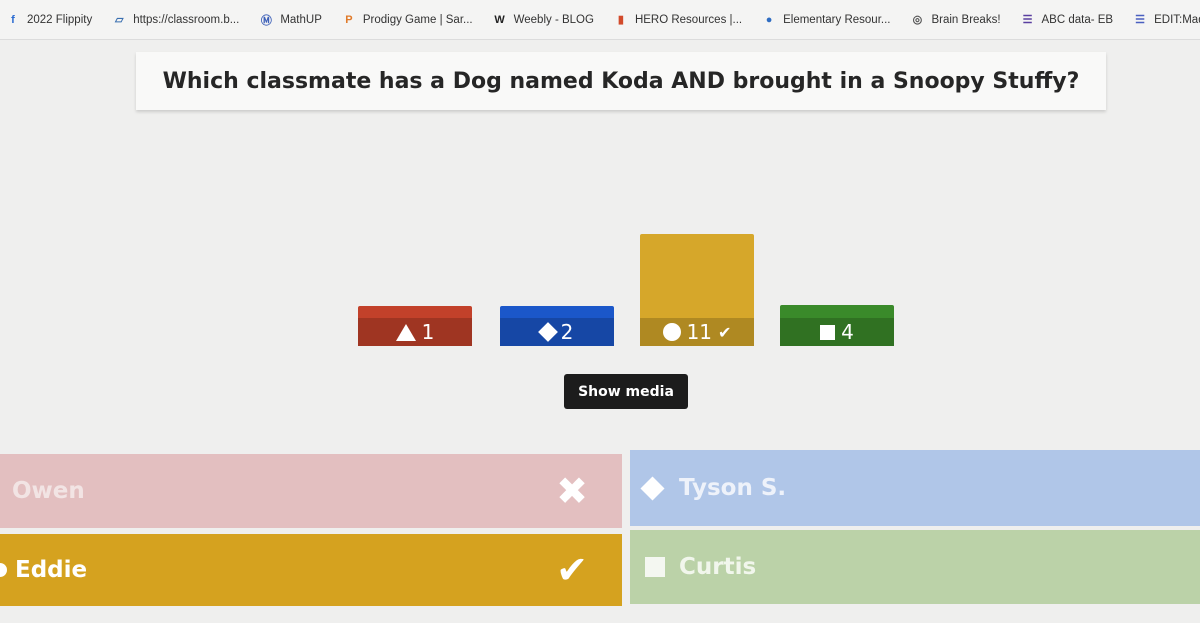 The height and width of the screenshot is (623, 1200). Describe the element at coordinates (699, 332) in the screenshot. I see `bar-value-label: 11` at that location.